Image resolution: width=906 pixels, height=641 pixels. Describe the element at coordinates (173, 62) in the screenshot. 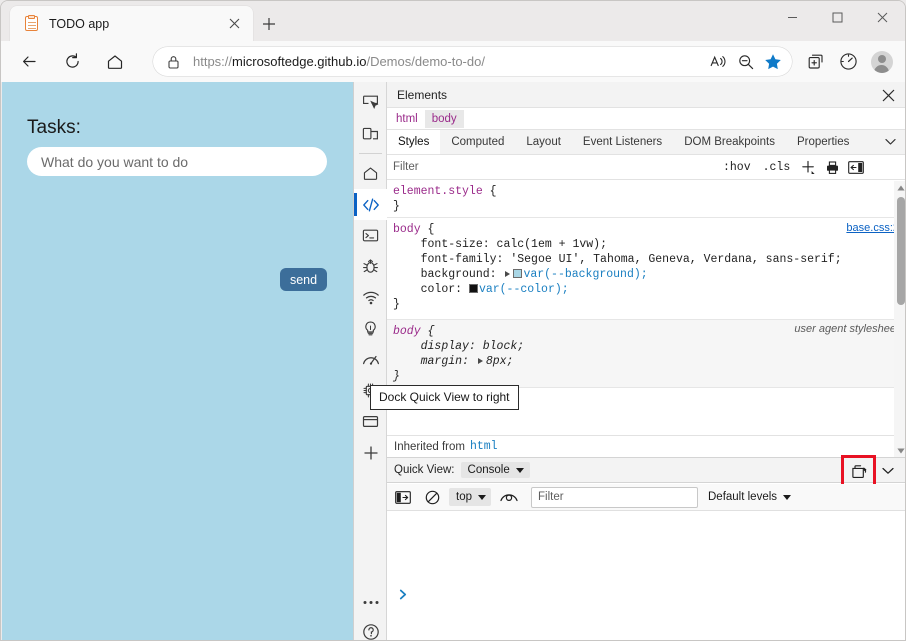

I see `lock-icon` at that location.